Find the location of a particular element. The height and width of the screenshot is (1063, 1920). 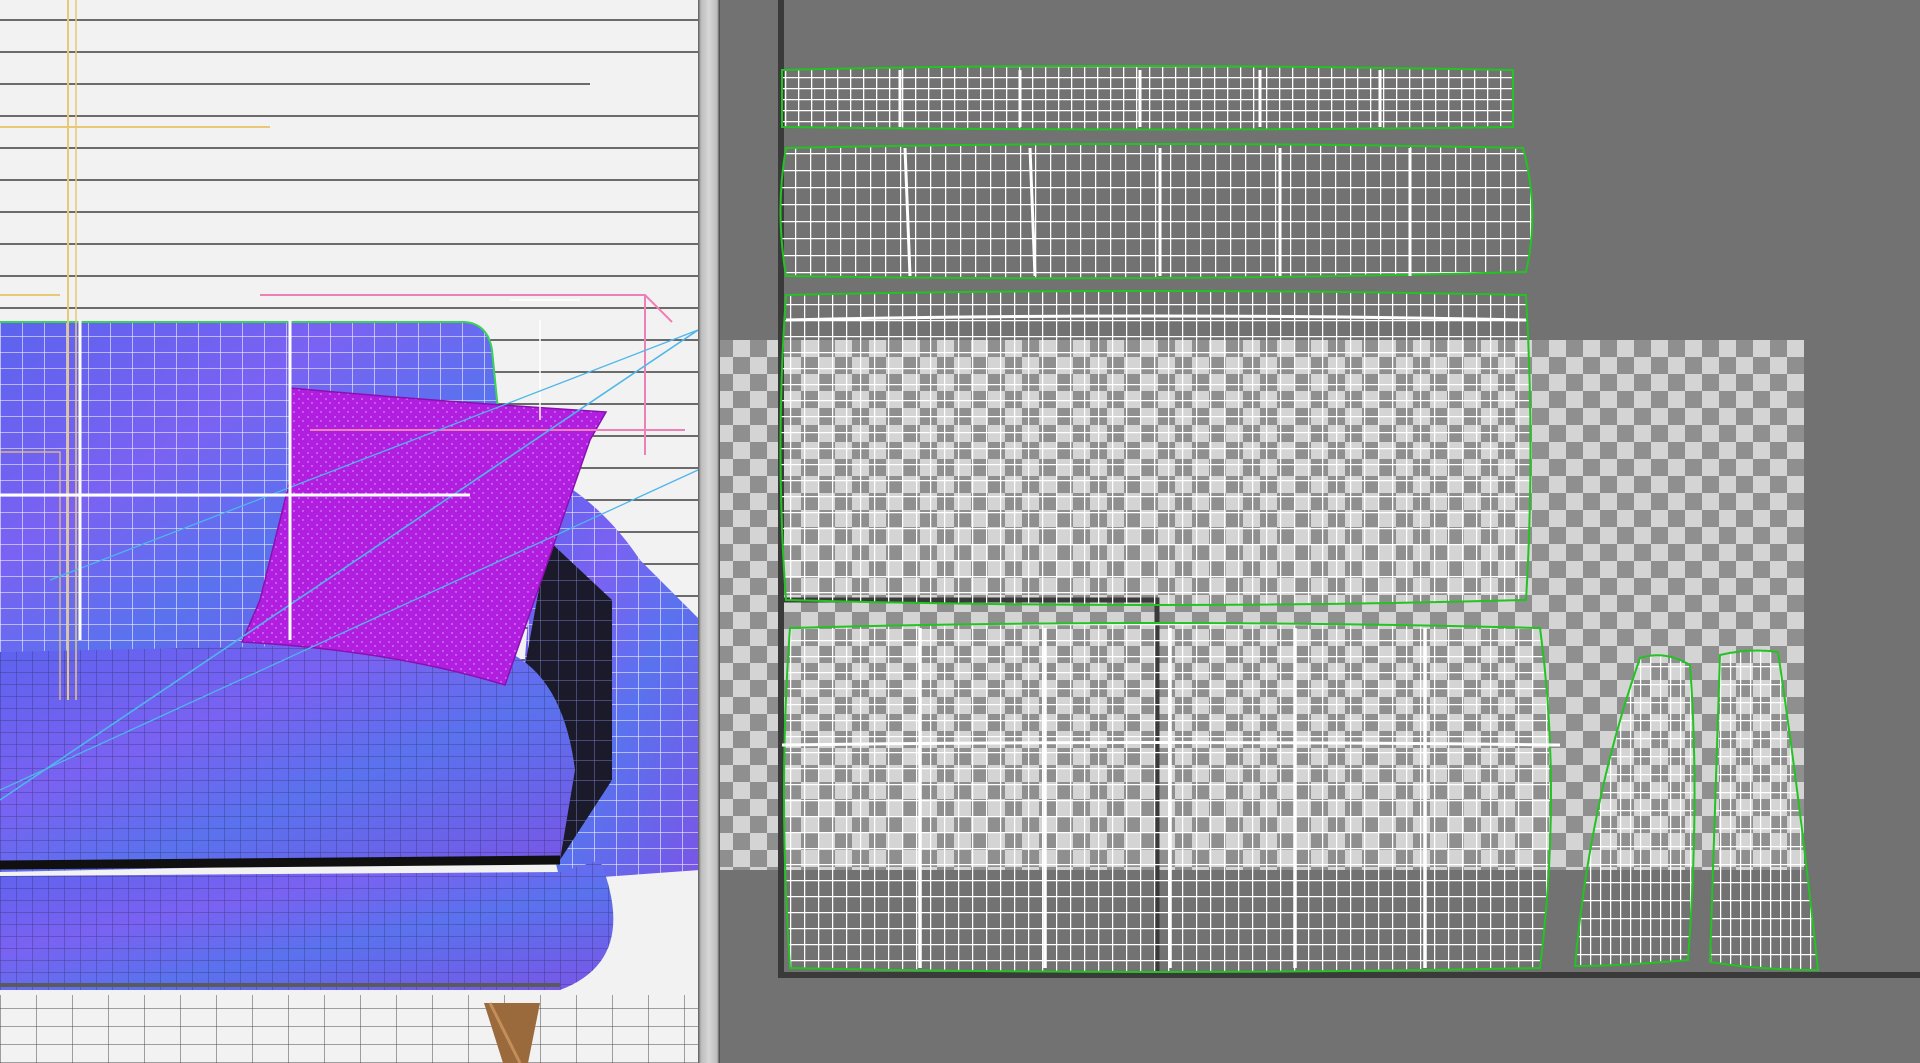

uv-island-seat-panel is located at coordinates (1171, 797).